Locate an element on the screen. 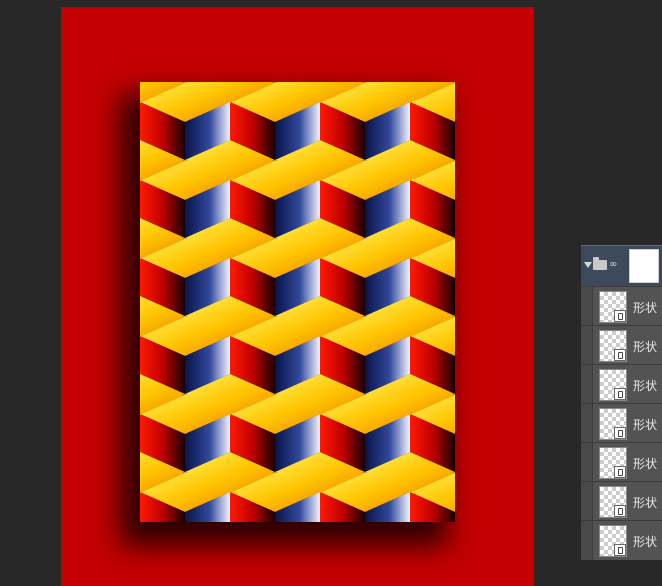 Image resolution: width=662 pixels, height=586 pixels. triangle-down-icon is located at coordinates (588, 265).